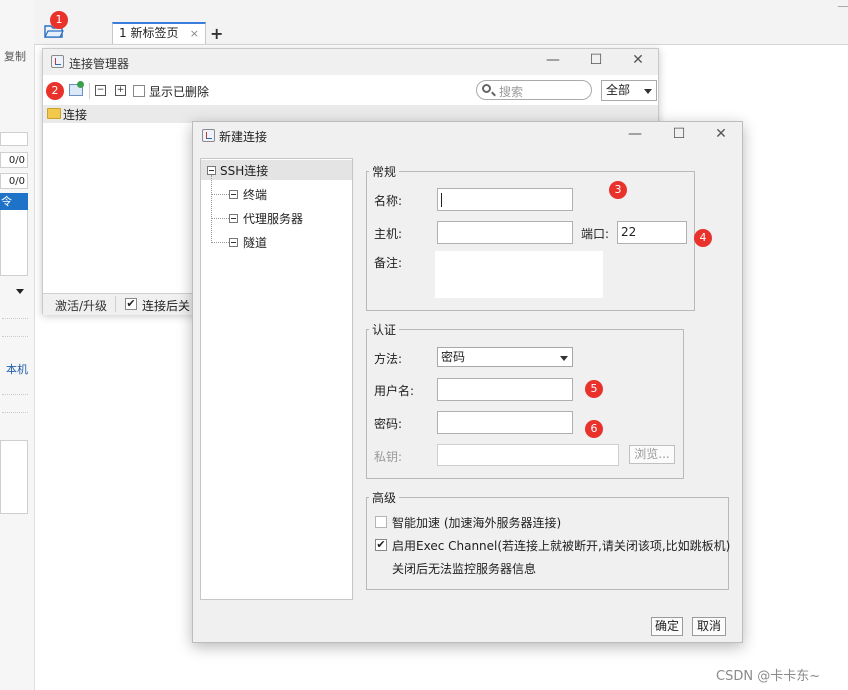 This screenshot has height=690, width=848. What do you see at coordinates (388, 457) in the screenshot?
I see `private-key-label: 私钥:` at bounding box center [388, 457].